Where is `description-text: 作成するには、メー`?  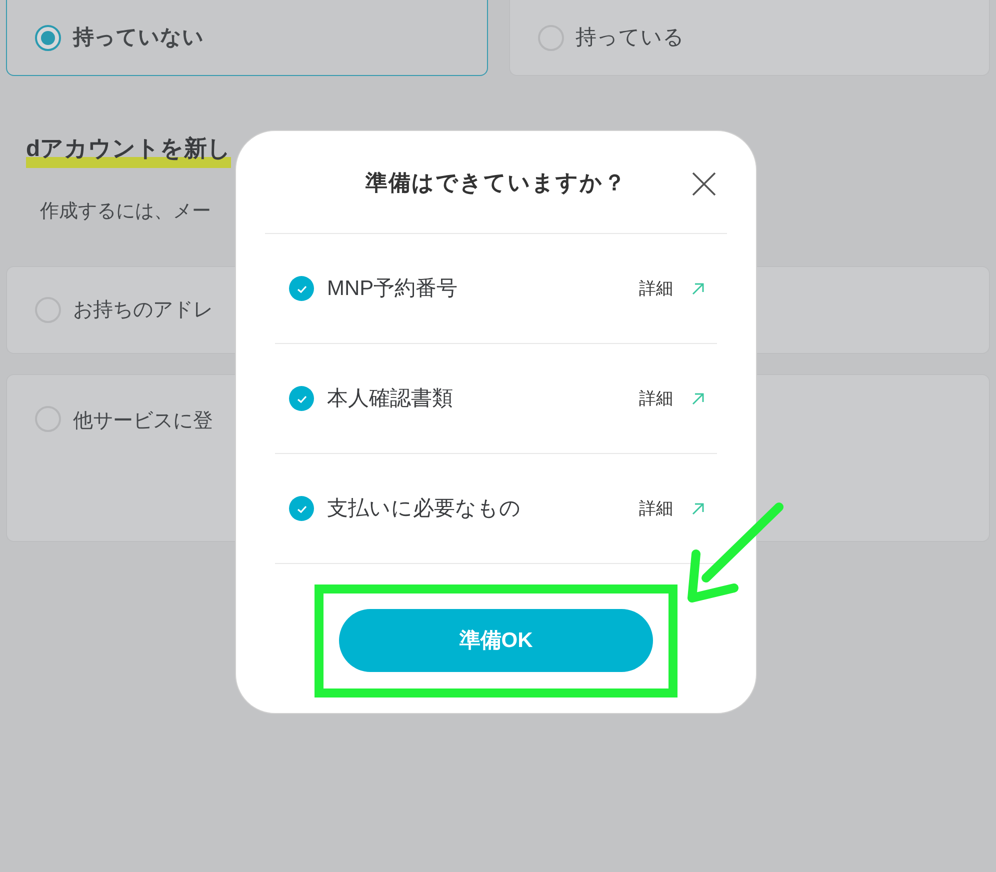
description-text: 作成するには、メー is located at coordinates (125, 211).